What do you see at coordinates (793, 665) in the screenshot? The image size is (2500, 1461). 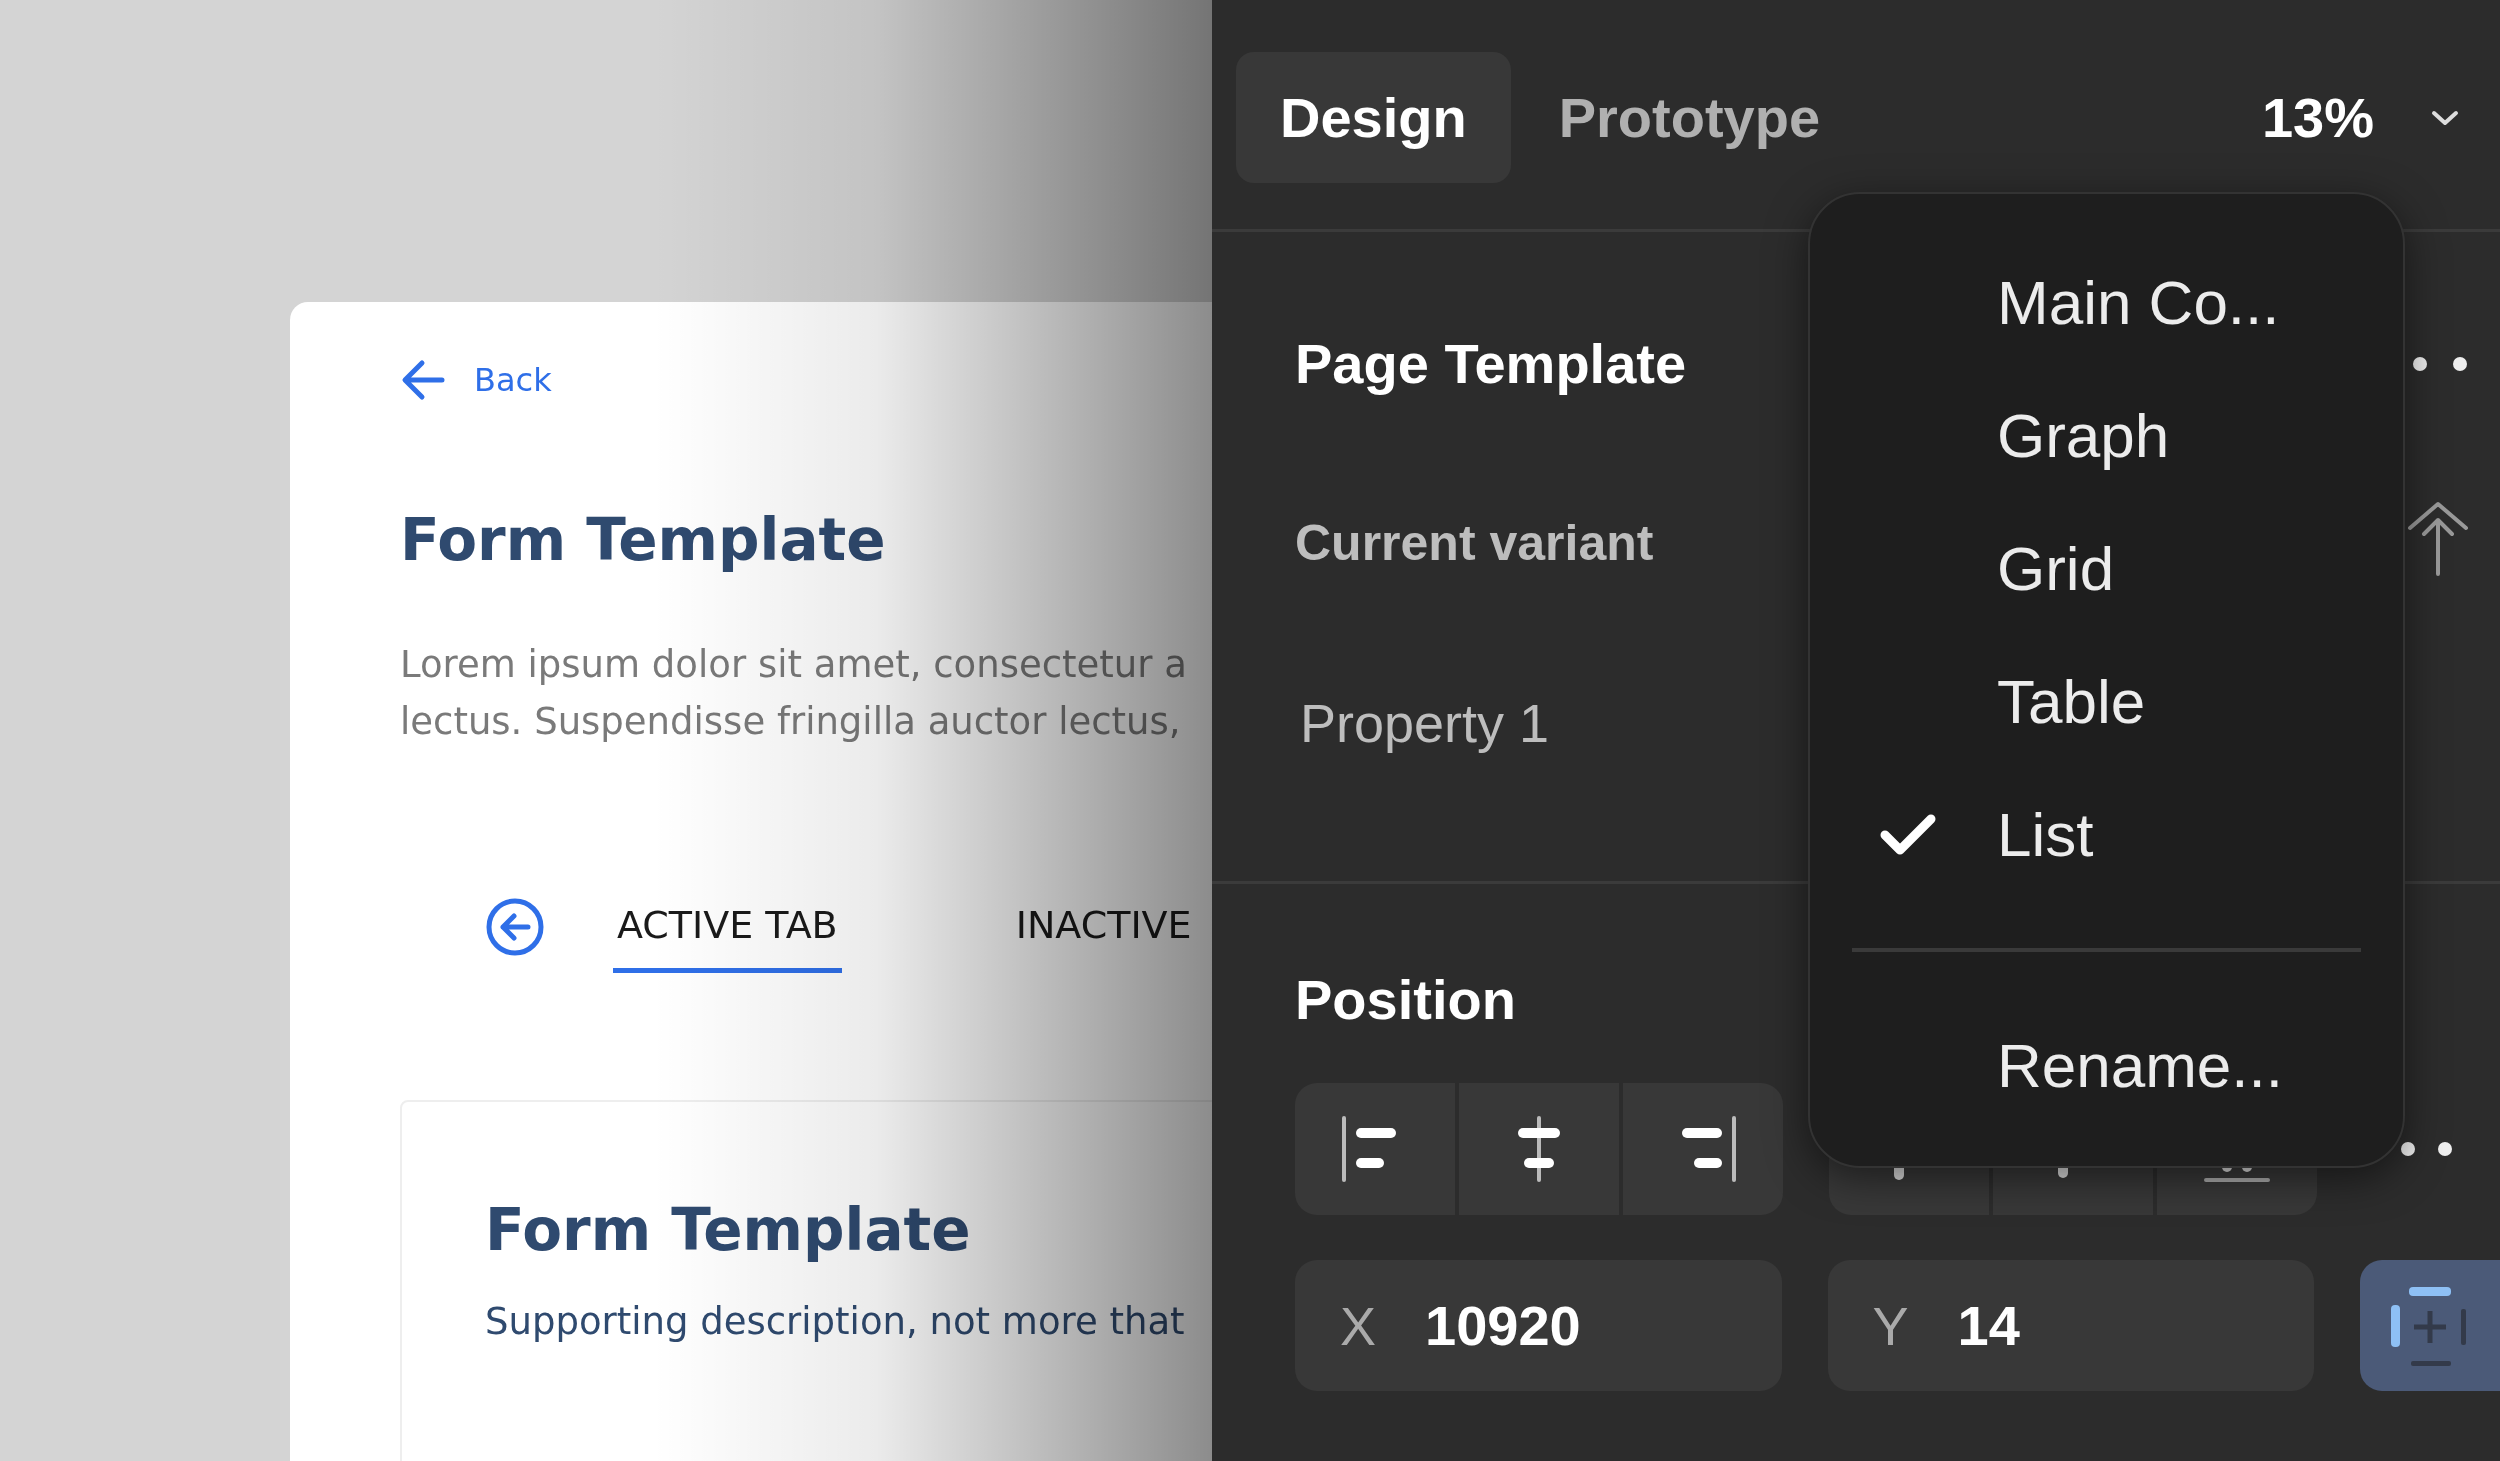 I see `description-text: Lorem ipsum dolor sit amet, consectetur a` at bounding box center [793, 665].